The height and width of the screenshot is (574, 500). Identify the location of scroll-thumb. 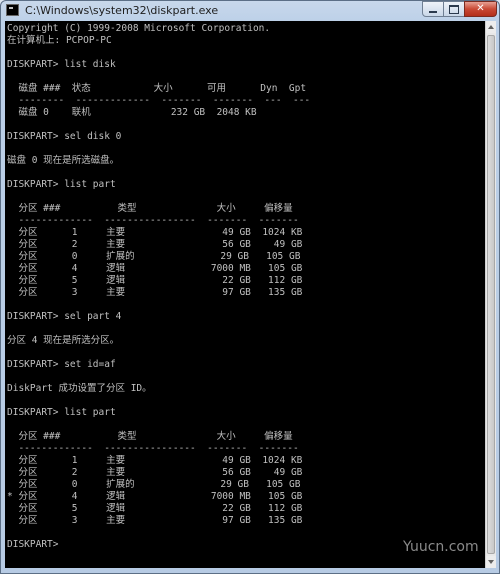
(491, 294).